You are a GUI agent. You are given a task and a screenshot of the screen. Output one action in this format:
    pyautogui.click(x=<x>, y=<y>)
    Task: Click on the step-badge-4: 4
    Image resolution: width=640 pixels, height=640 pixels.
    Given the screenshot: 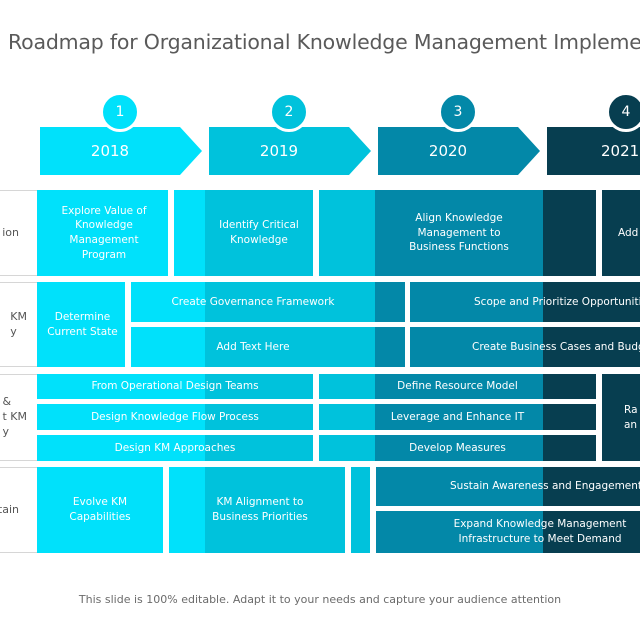 What is the action you would take?
    pyautogui.click(x=623, y=112)
    